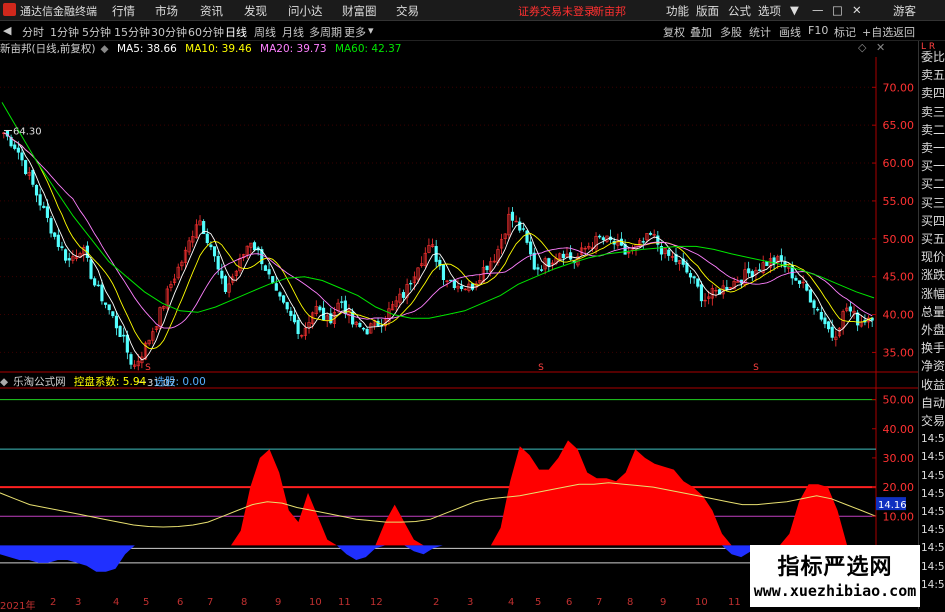  Describe the element at coordinates (933, 184) in the screenshot. I see `panel-item: 买二` at that location.